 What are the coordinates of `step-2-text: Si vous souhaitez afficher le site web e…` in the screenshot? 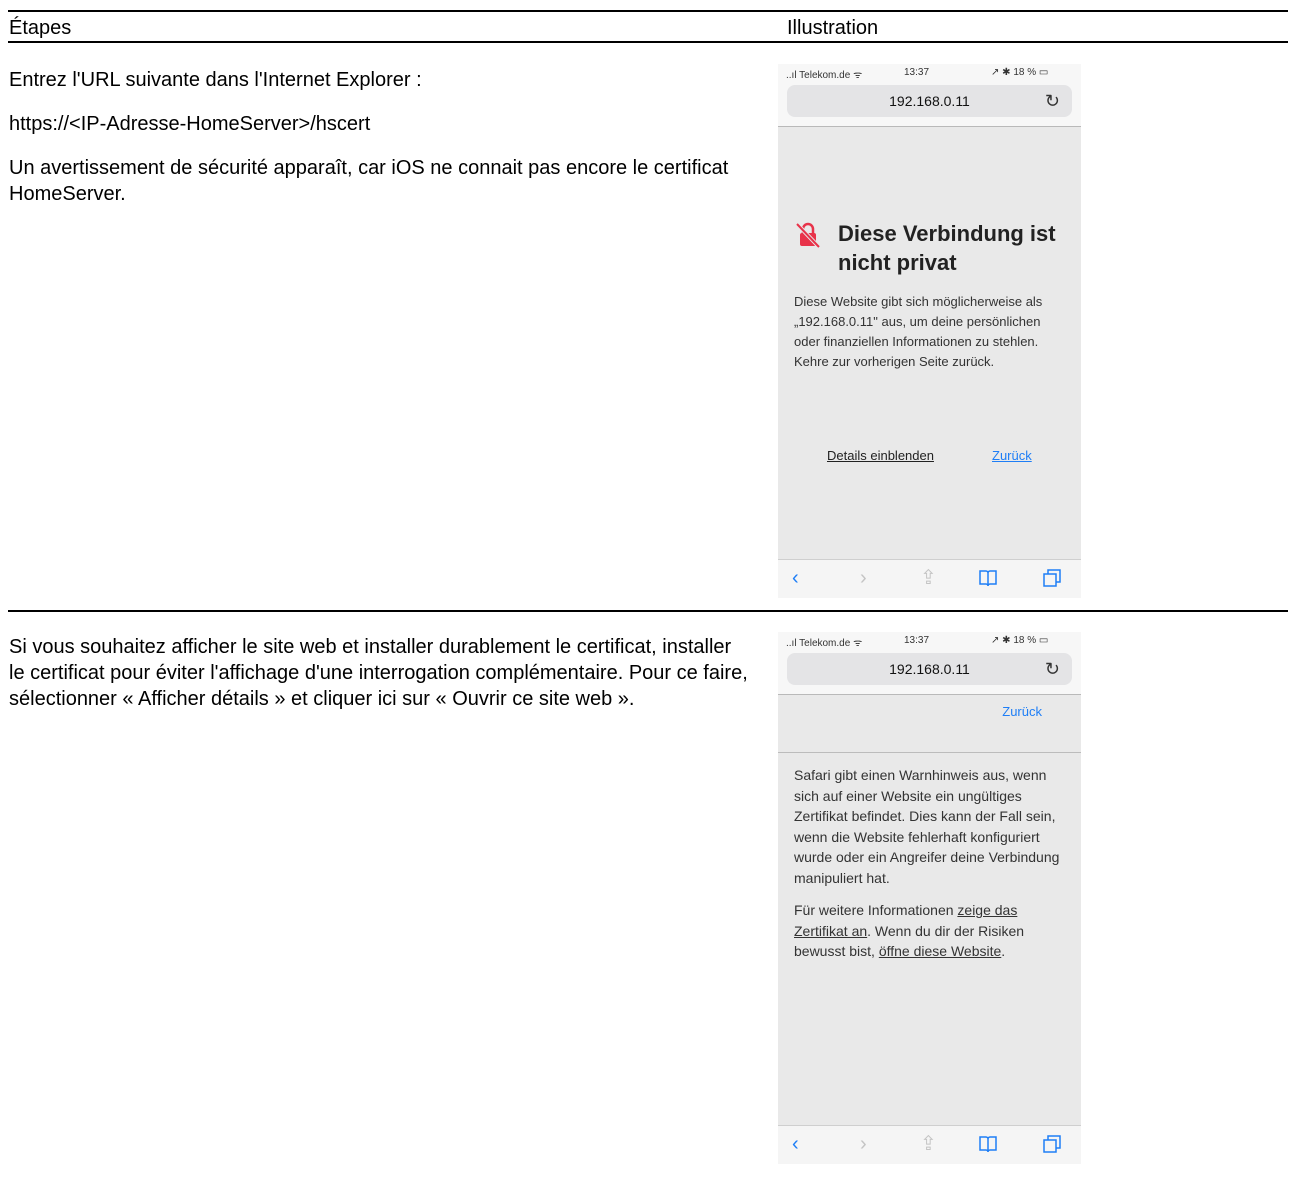 It's located at (378, 673).